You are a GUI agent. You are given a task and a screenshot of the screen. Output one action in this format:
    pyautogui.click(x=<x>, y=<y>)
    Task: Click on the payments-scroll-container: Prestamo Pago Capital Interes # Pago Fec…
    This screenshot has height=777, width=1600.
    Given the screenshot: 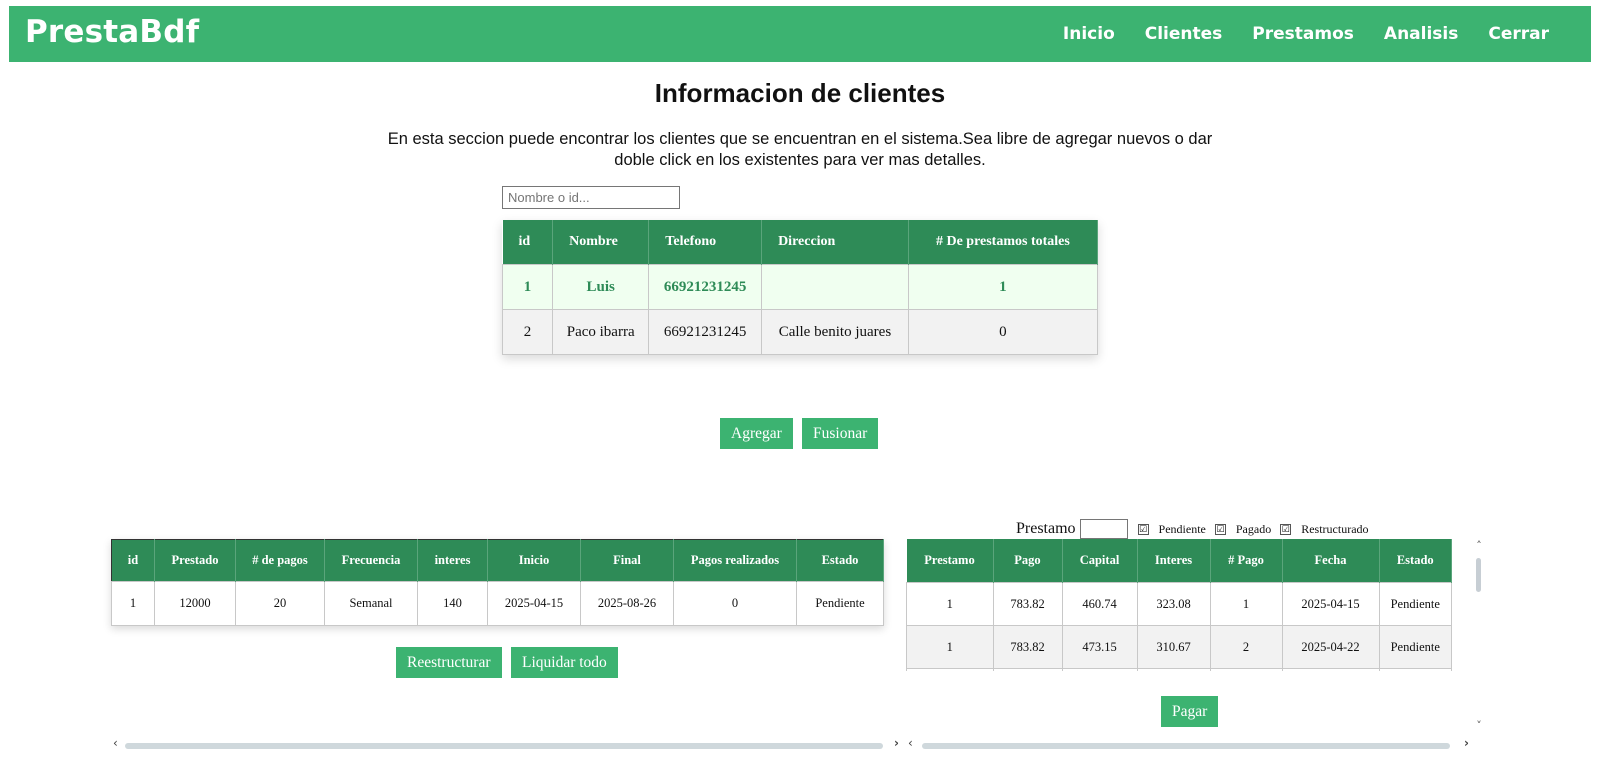 What is the action you would take?
    pyautogui.click(x=1179, y=605)
    